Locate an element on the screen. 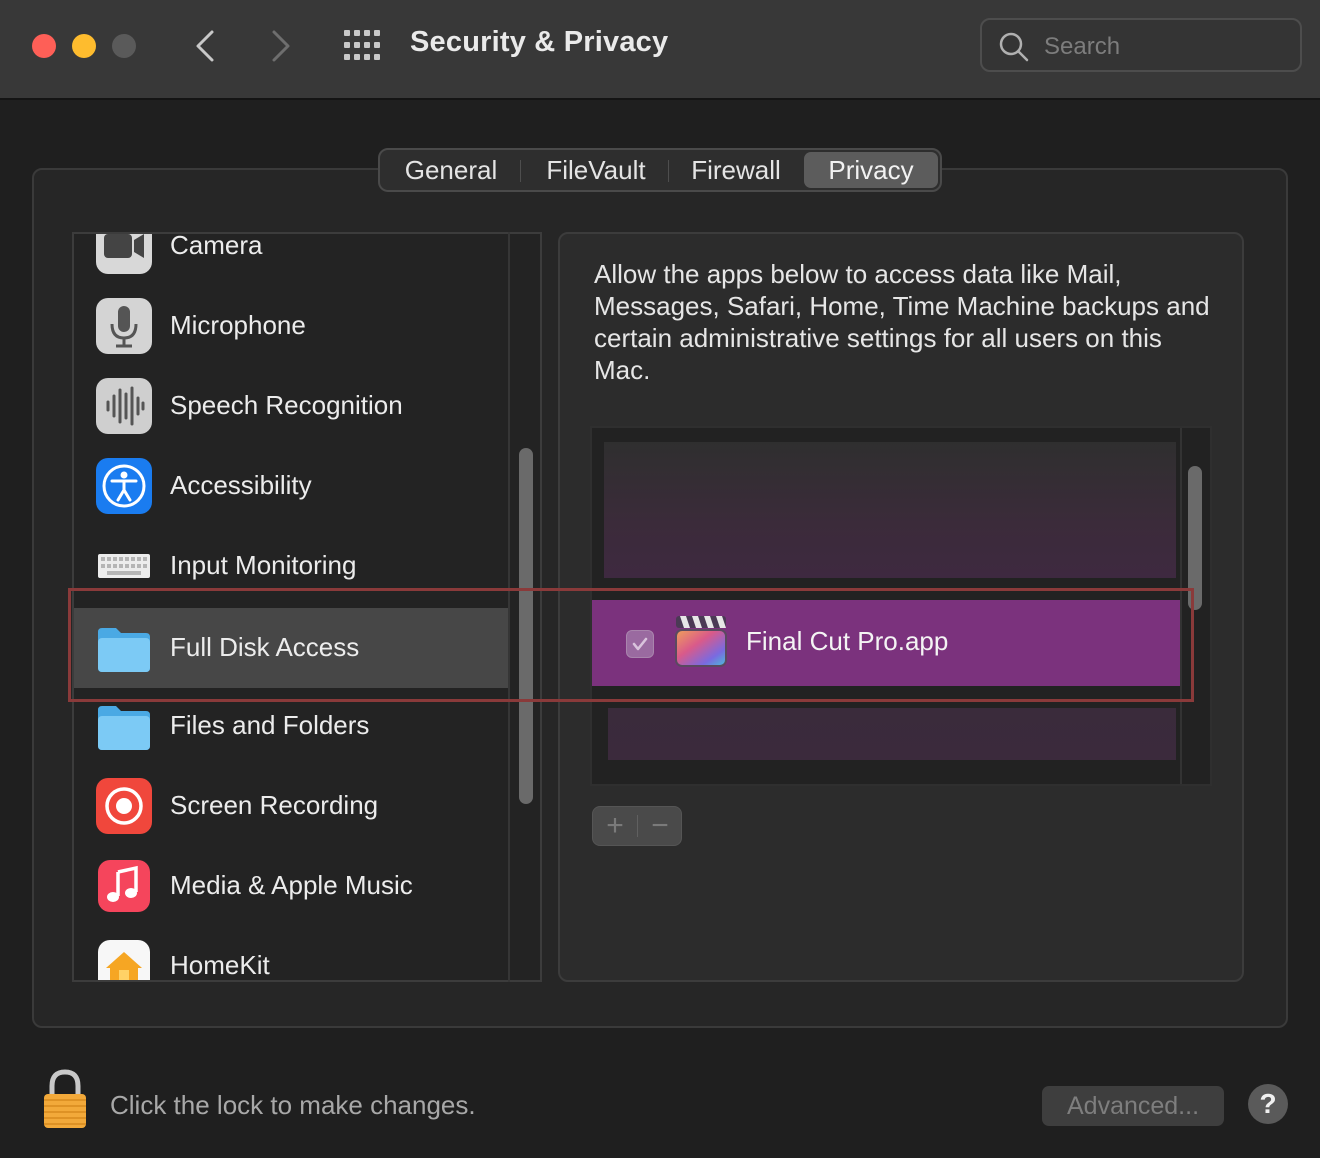 The image size is (1320, 1158). minimize-window-button is located at coordinates (84, 46).